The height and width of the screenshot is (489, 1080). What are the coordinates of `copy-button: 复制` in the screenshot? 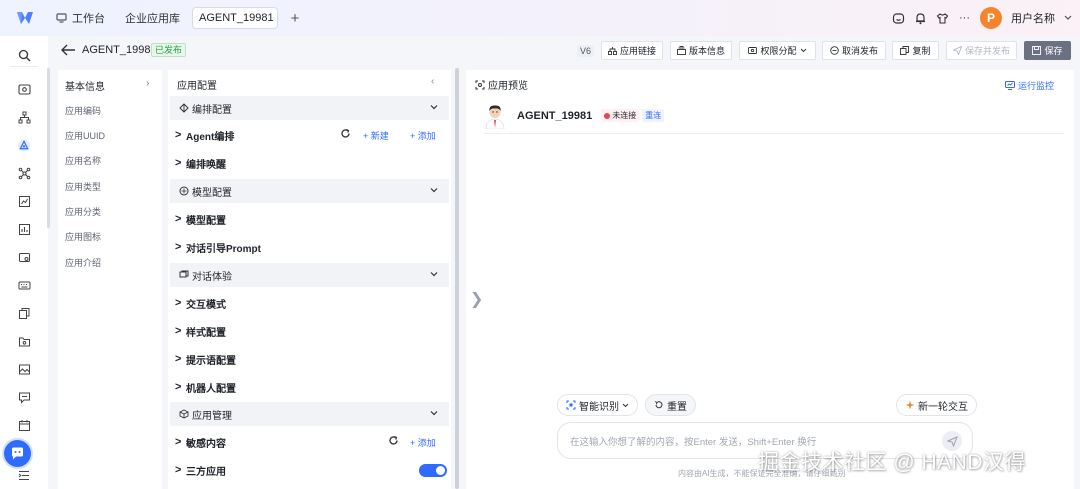 It's located at (915, 50).